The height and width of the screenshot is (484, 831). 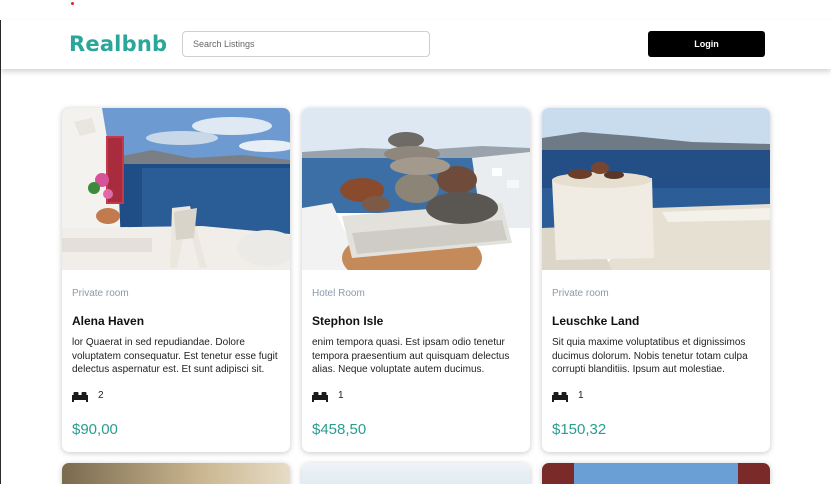 What do you see at coordinates (306, 44) in the screenshot?
I see `search-input` at bounding box center [306, 44].